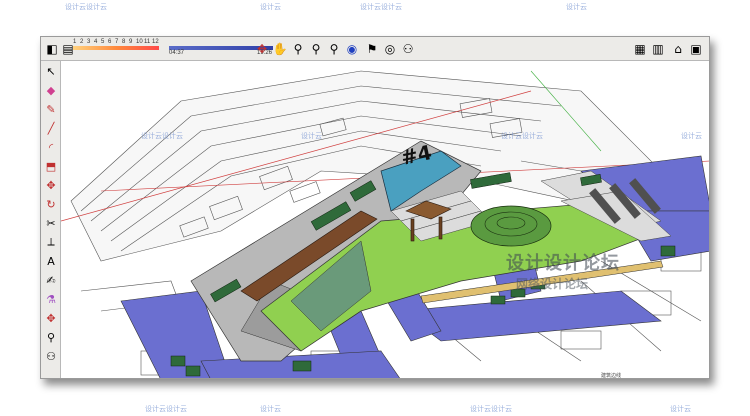 This screenshot has width=750, height=416. I want to click on pencil-icon: ✎, so click(51, 109).